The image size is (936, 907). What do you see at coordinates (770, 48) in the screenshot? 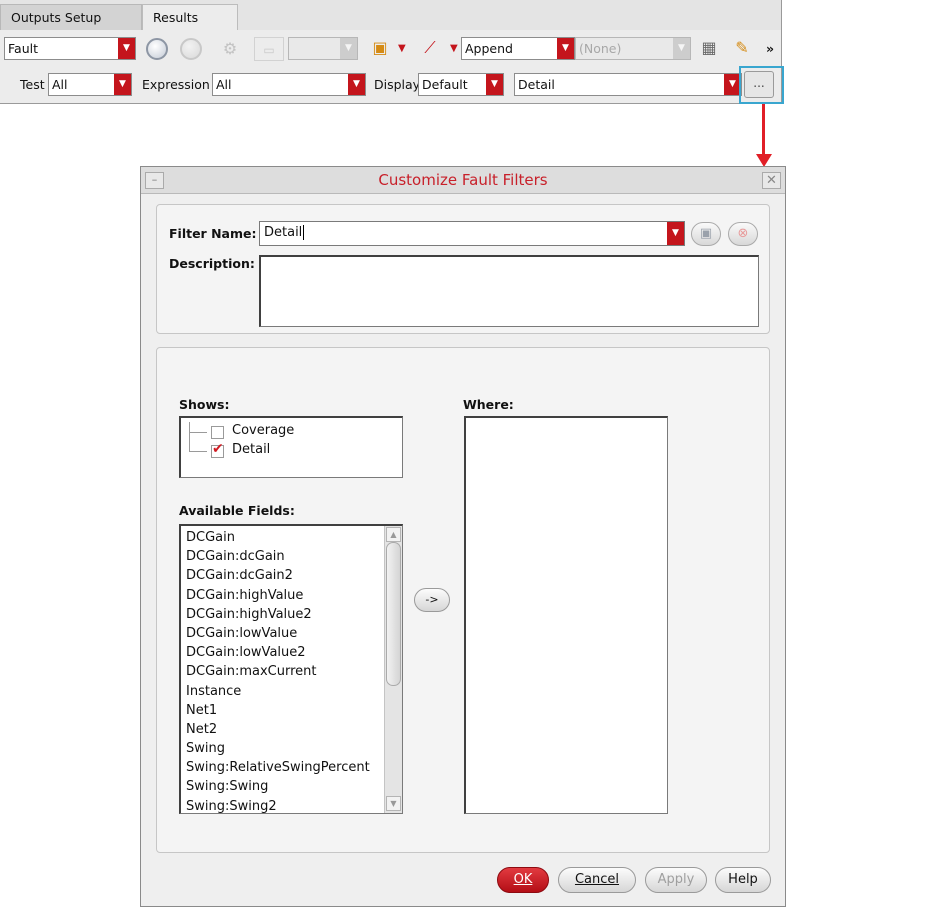
I see `overflow-icon: »` at bounding box center [770, 48].